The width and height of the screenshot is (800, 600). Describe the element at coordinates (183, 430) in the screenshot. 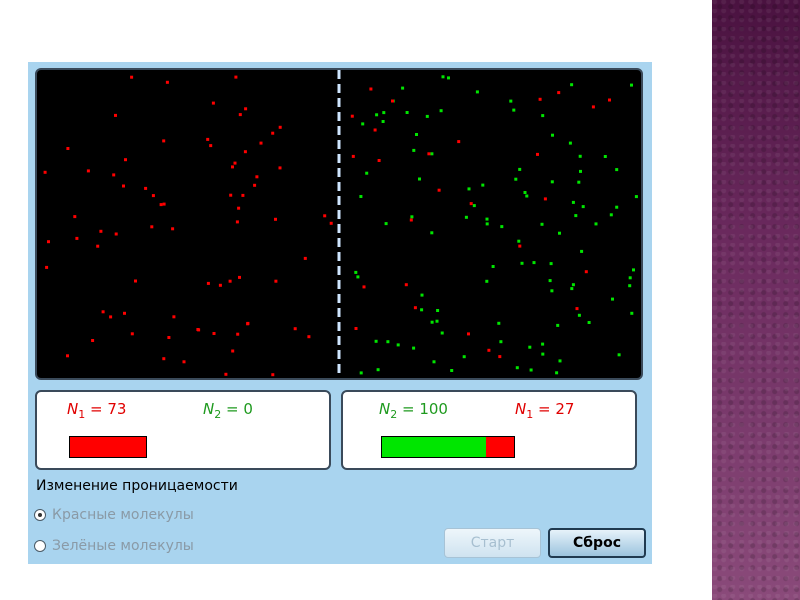

I see `left-counter-panel: N1 = 73 N2 = 0` at that location.